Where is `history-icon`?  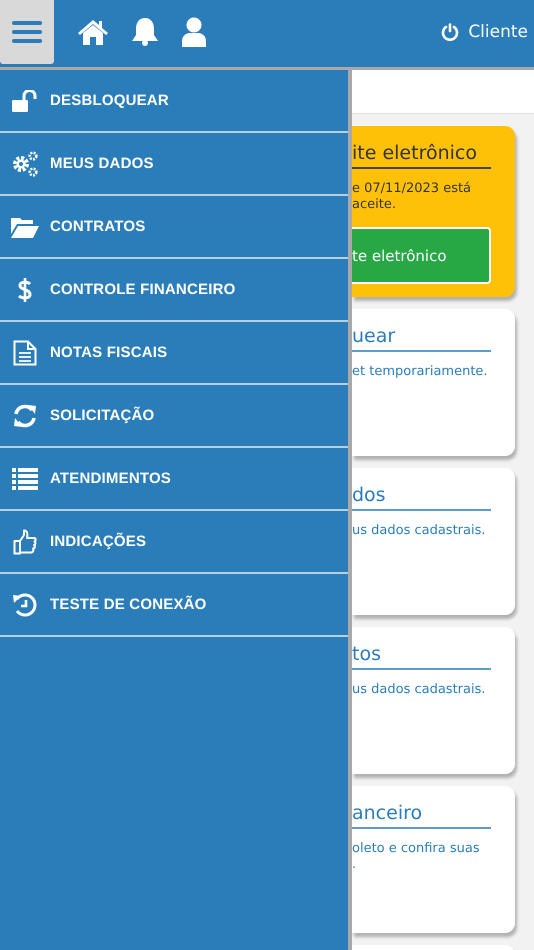
history-icon is located at coordinates (25, 604).